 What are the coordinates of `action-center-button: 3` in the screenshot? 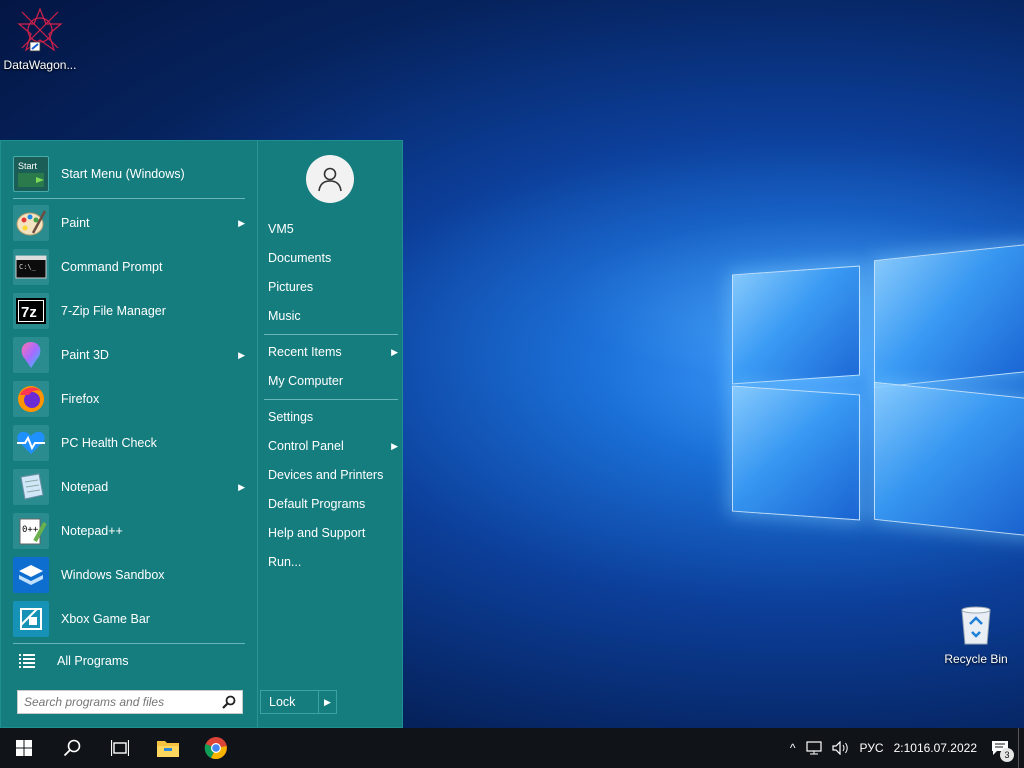 It's located at (1000, 748).